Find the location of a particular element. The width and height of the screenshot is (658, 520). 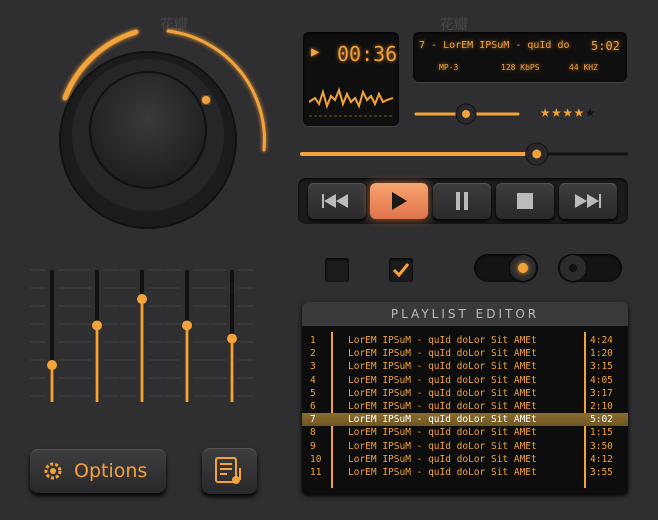

rating-stars: ★ ★ ★ ★ ★ is located at coordinates (567, 112).